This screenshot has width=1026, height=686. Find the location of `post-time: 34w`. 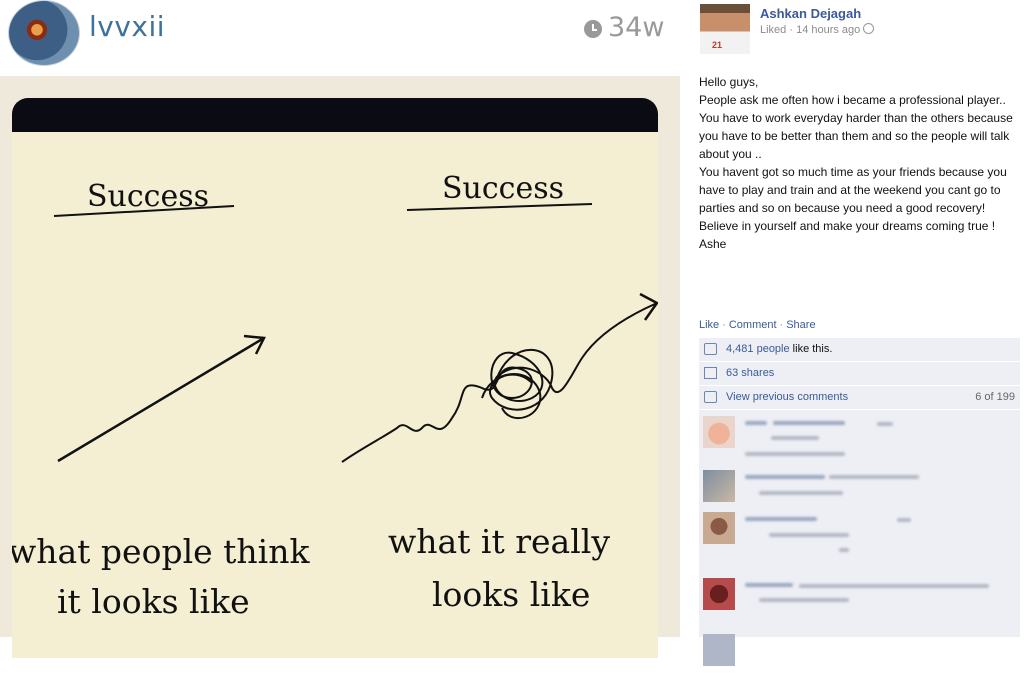

post-time: 34w is located at coordinates (636, 27).